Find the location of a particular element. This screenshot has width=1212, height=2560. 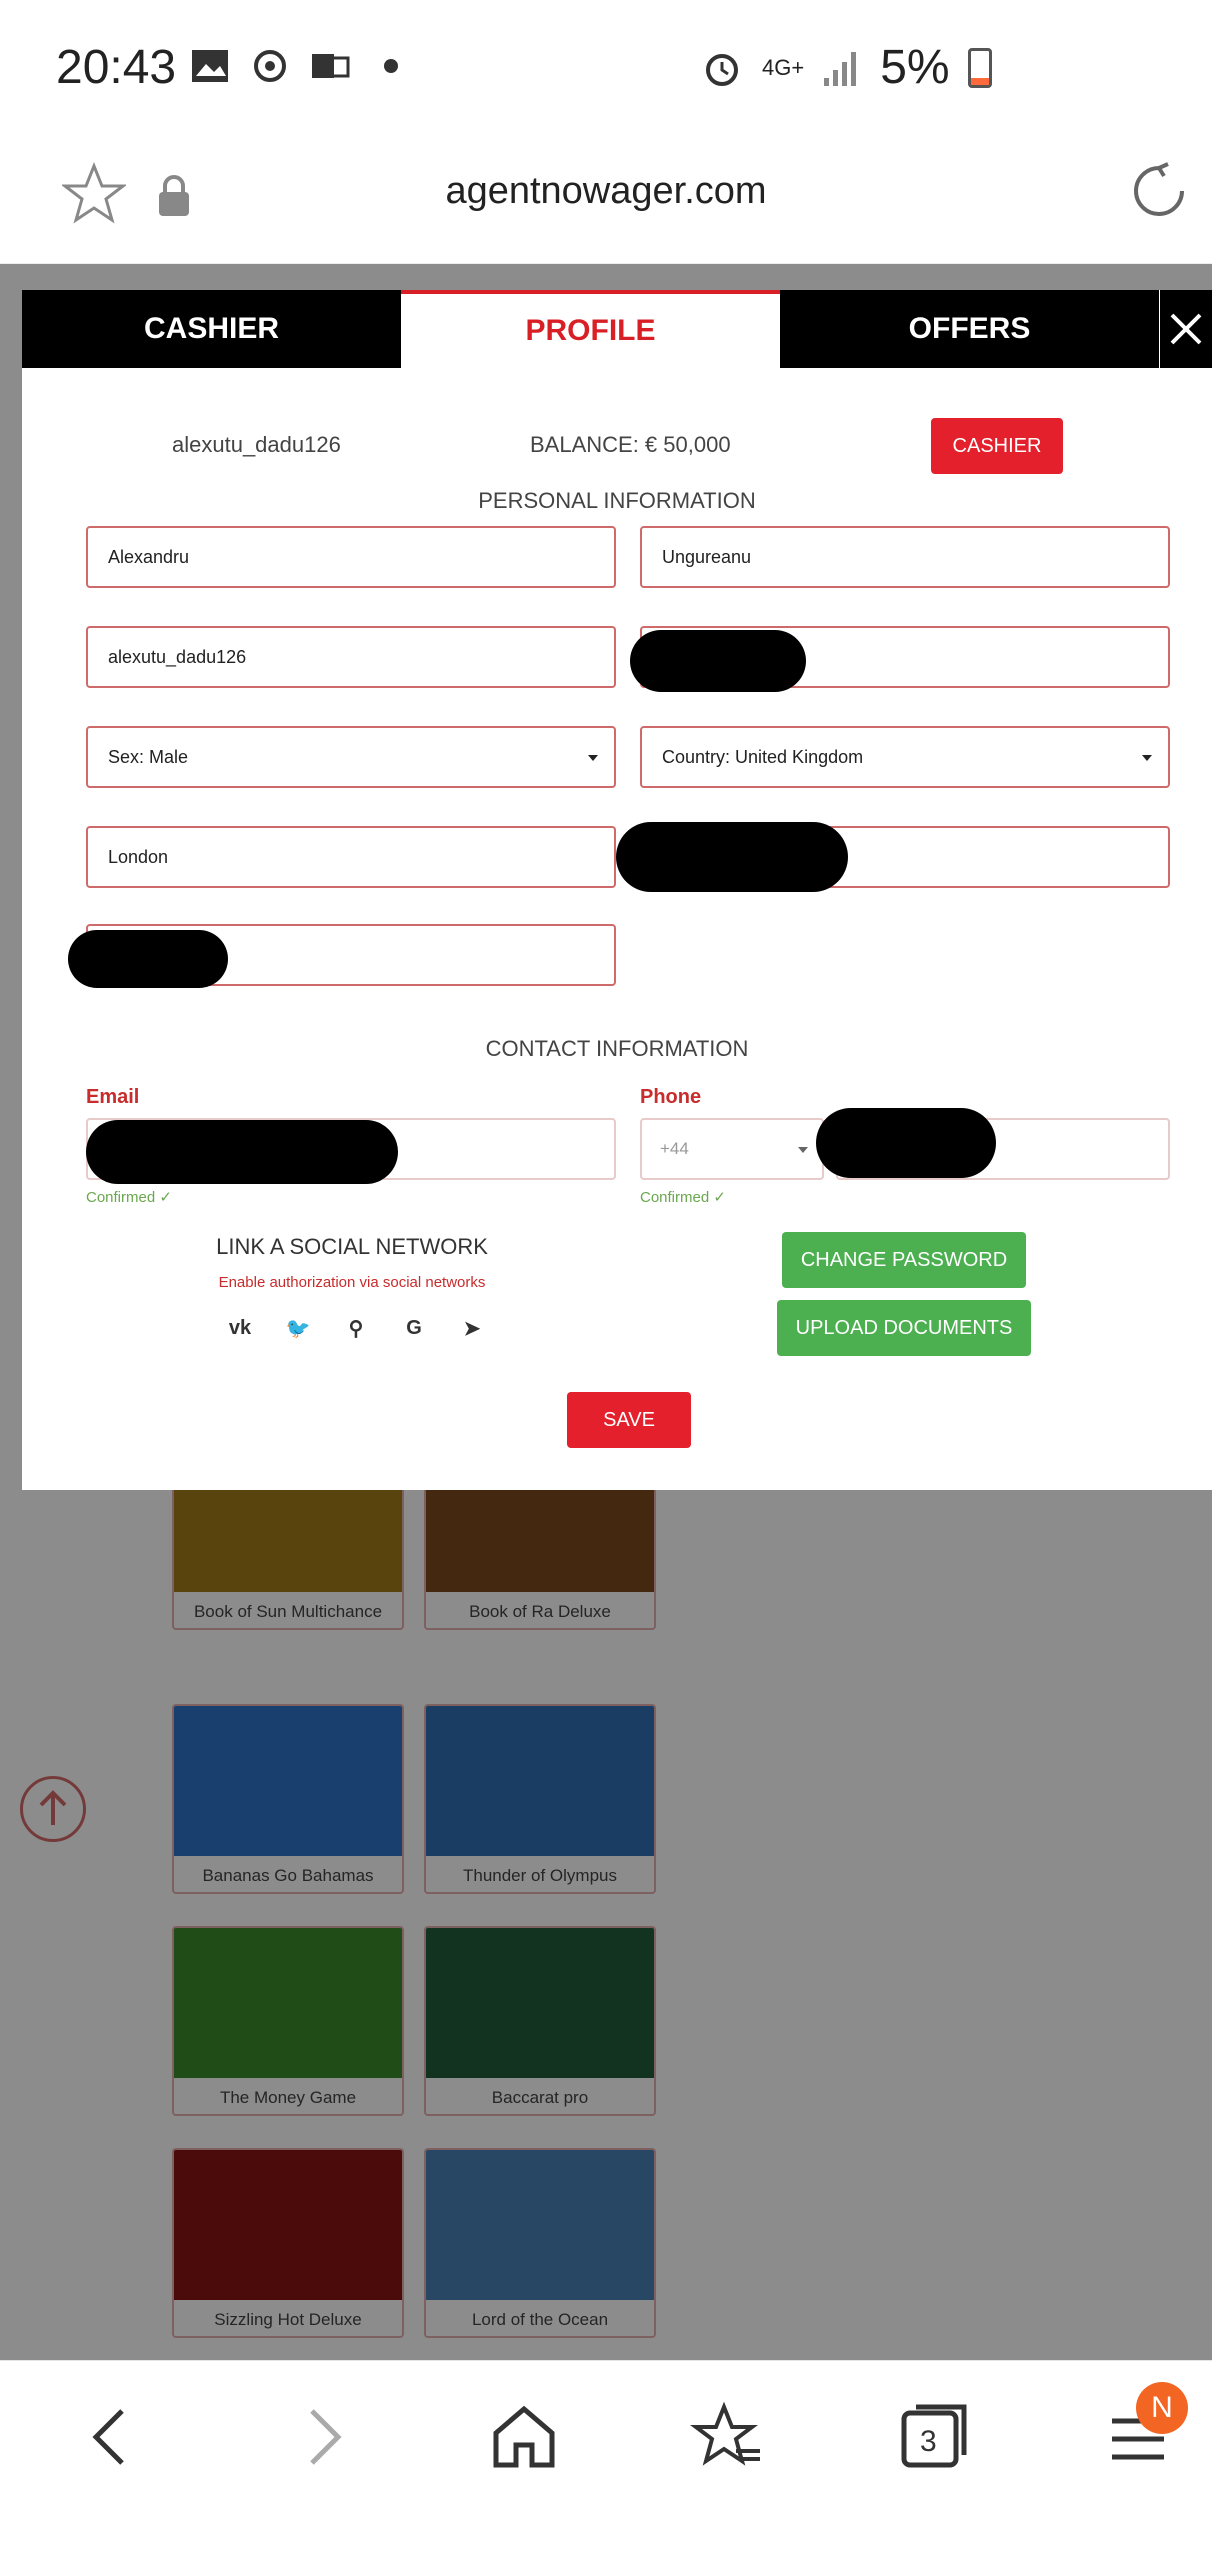

change-password-button: CHANGE PASSWORD is located at coordinates (904, 1260).